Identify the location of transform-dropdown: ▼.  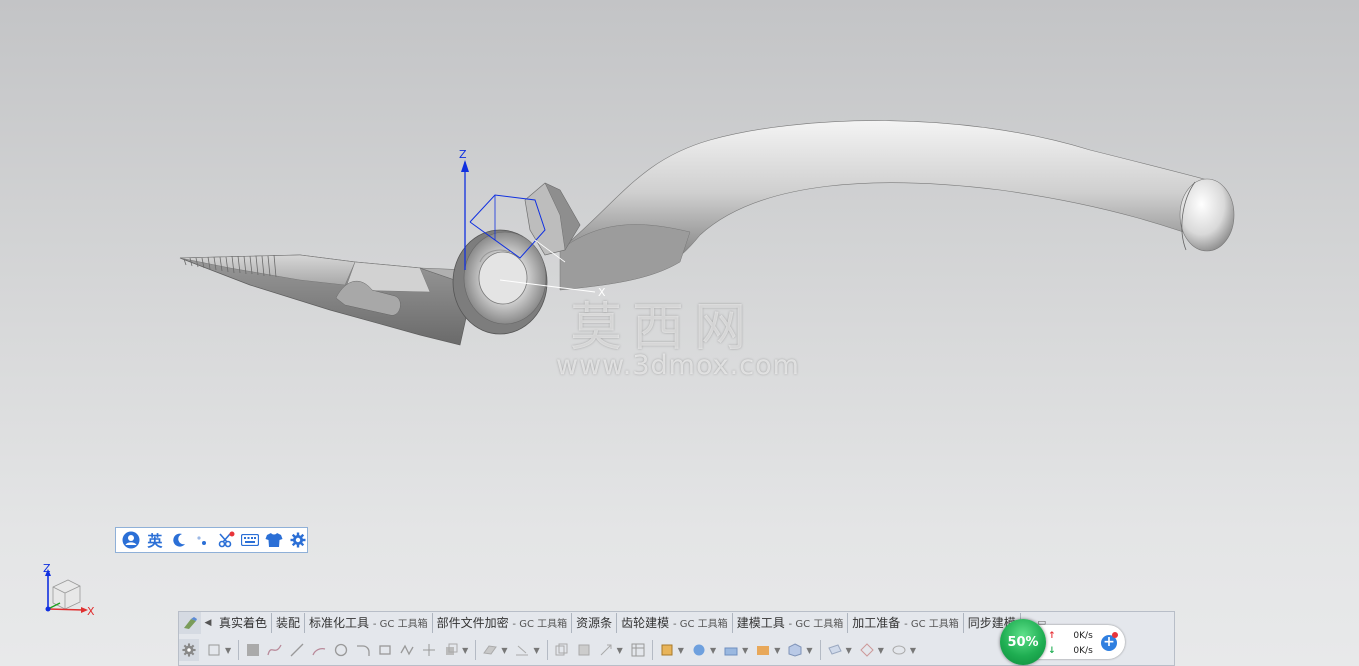
(620, 650).